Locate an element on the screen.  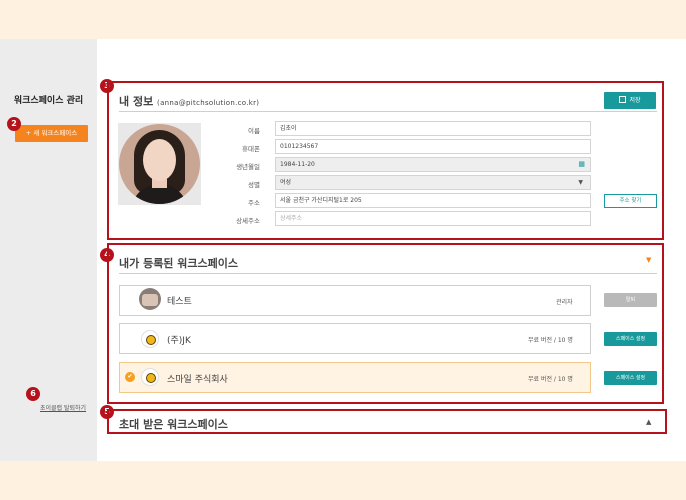
workspace-name: 스마일 주식회사 is located at coordinates (197, 380).